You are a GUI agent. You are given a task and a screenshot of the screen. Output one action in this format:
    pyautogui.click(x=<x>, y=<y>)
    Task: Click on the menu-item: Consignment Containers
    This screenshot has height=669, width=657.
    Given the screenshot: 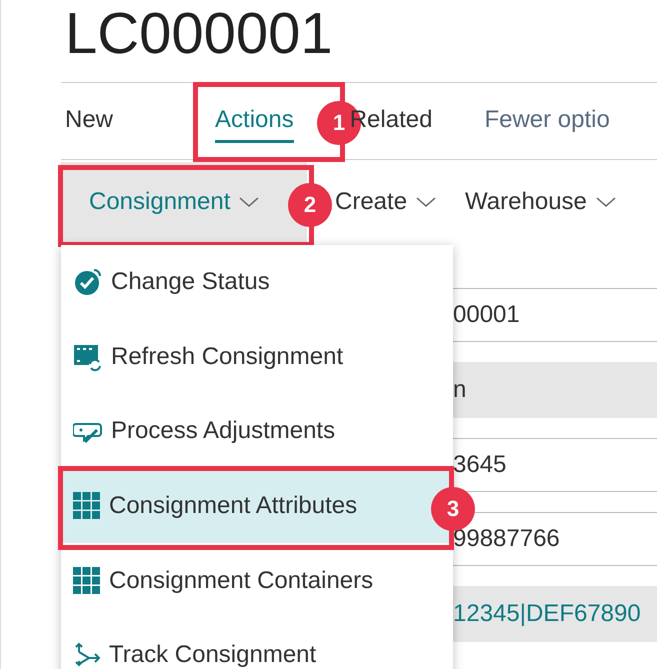 What is the action you would take?
    pyautogui.click(x=257, y=580)
    